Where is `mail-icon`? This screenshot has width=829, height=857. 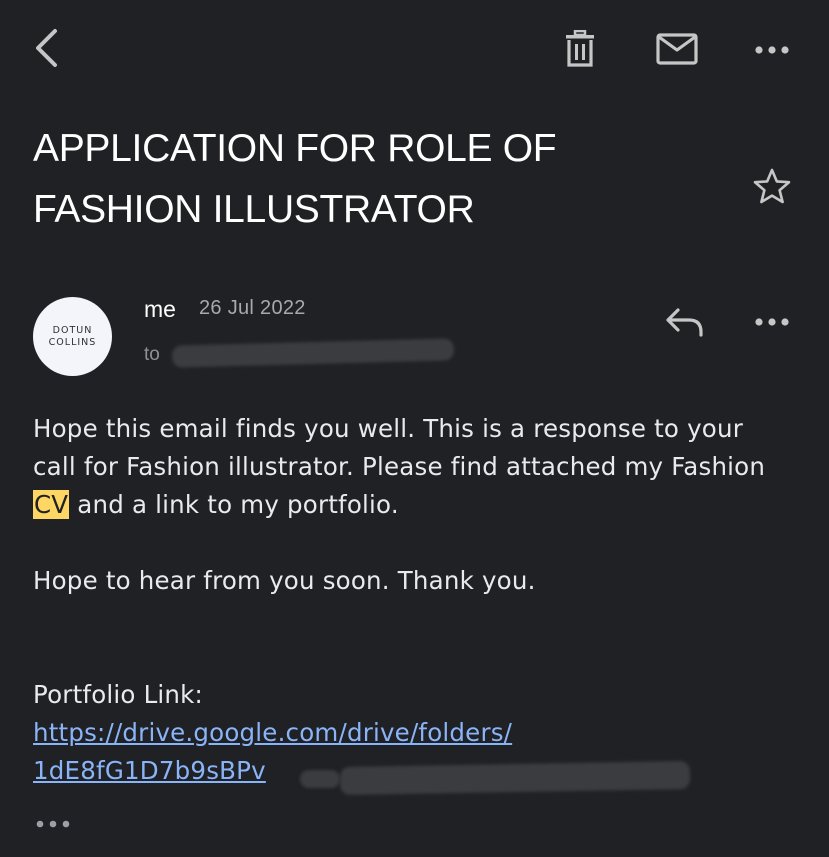 mail-icon is located at coordinates (677, 49).